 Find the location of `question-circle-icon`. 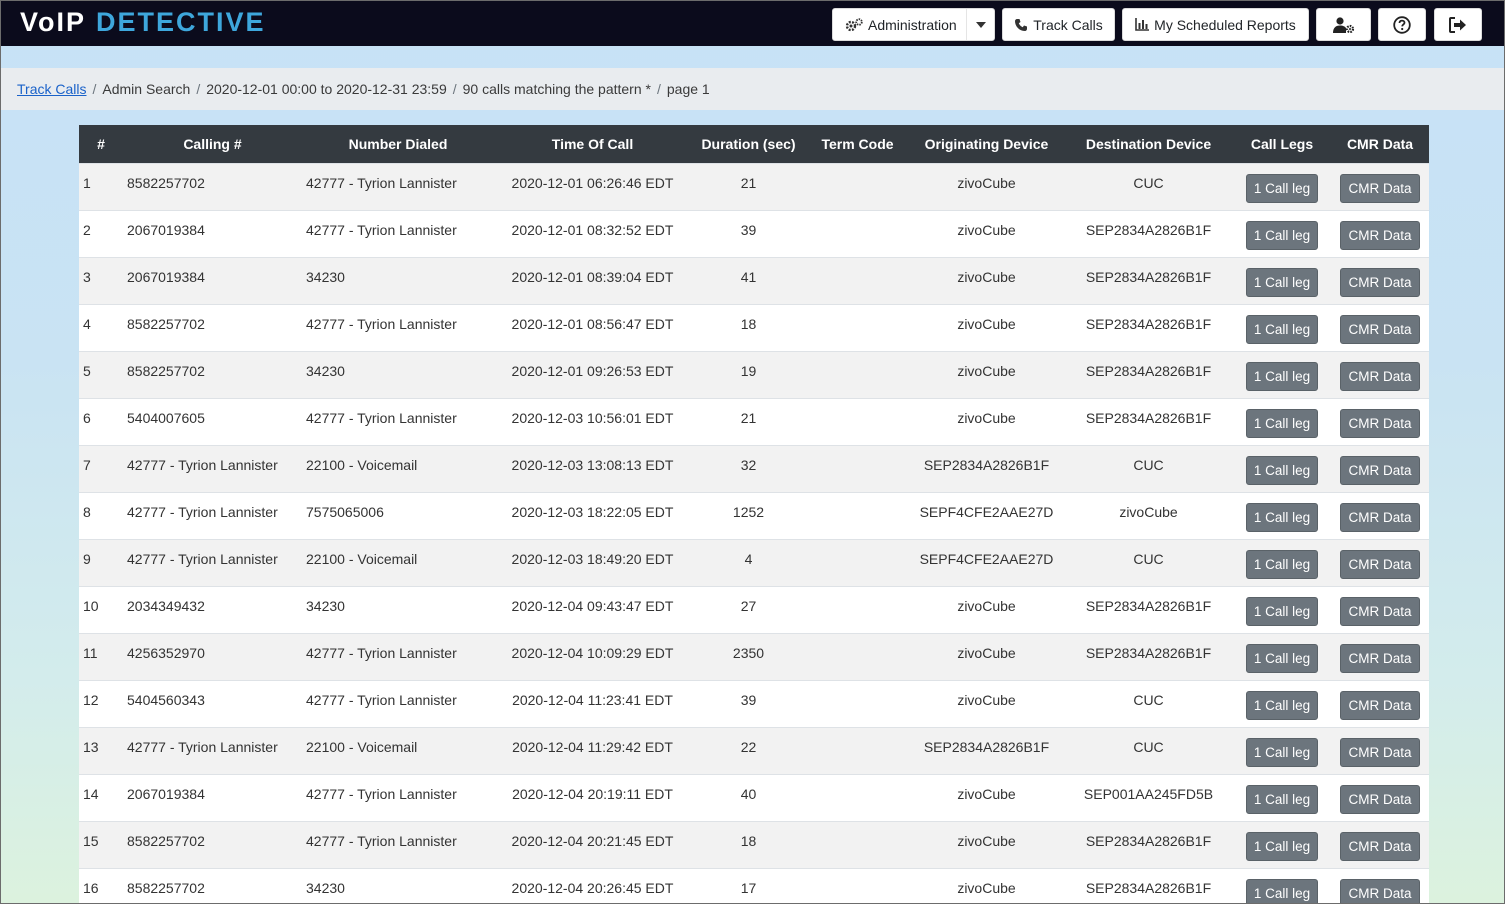

question-circle-icon is located at coordinates (1402, 24).